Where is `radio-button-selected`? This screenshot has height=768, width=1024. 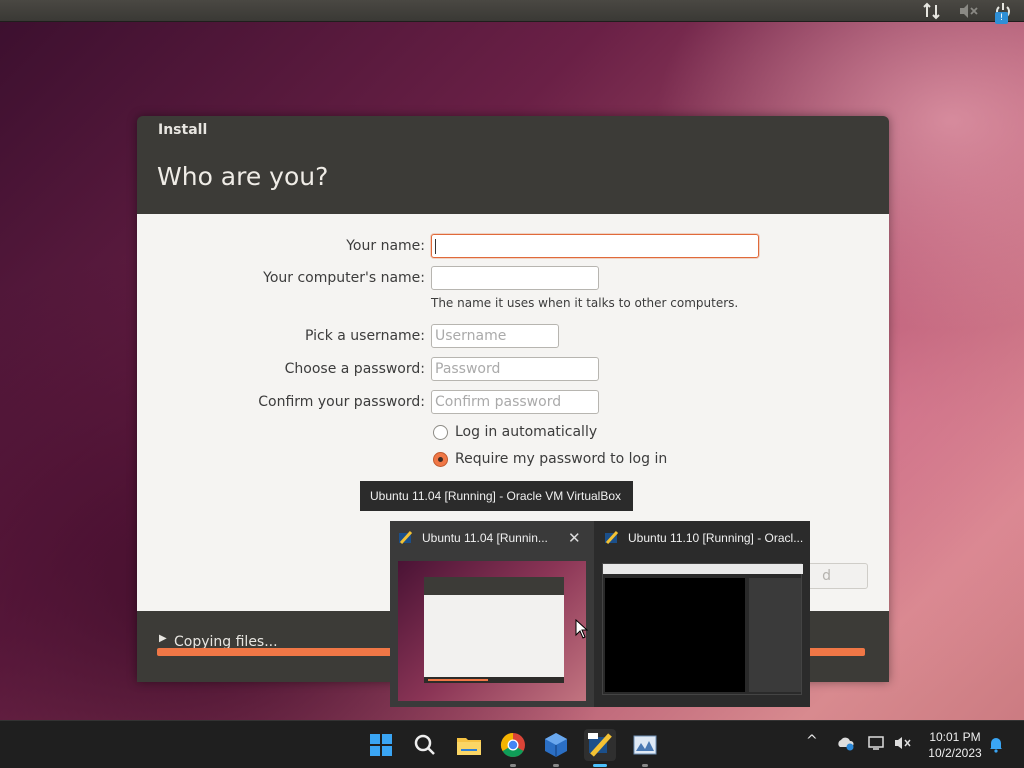
radio-button-selected is located at coordinates (440, 459).